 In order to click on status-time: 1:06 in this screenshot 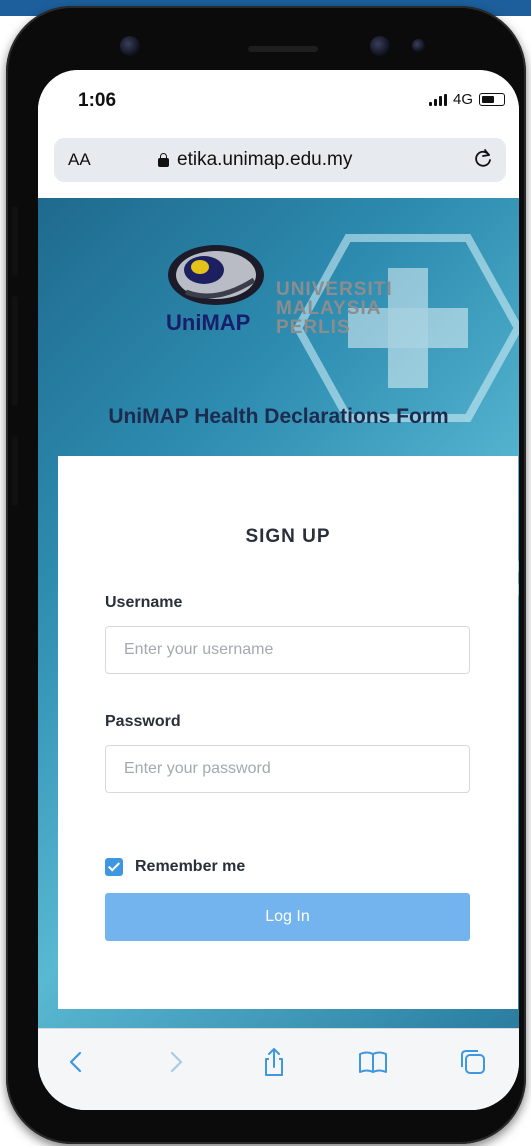, I will do `click(97, 100)`.